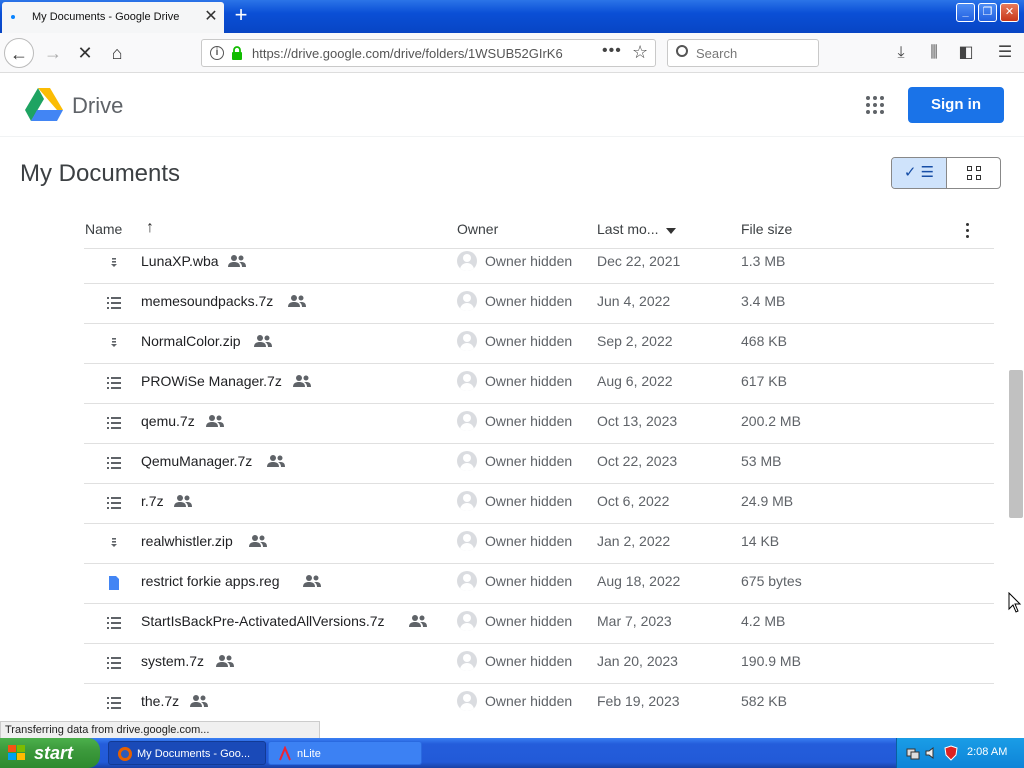 This screenshot has height=768, width=1024. What do you see at coordinates (973, 173) in the screenshot?
I see `grid-view-button` at bounding box center [973, 173].